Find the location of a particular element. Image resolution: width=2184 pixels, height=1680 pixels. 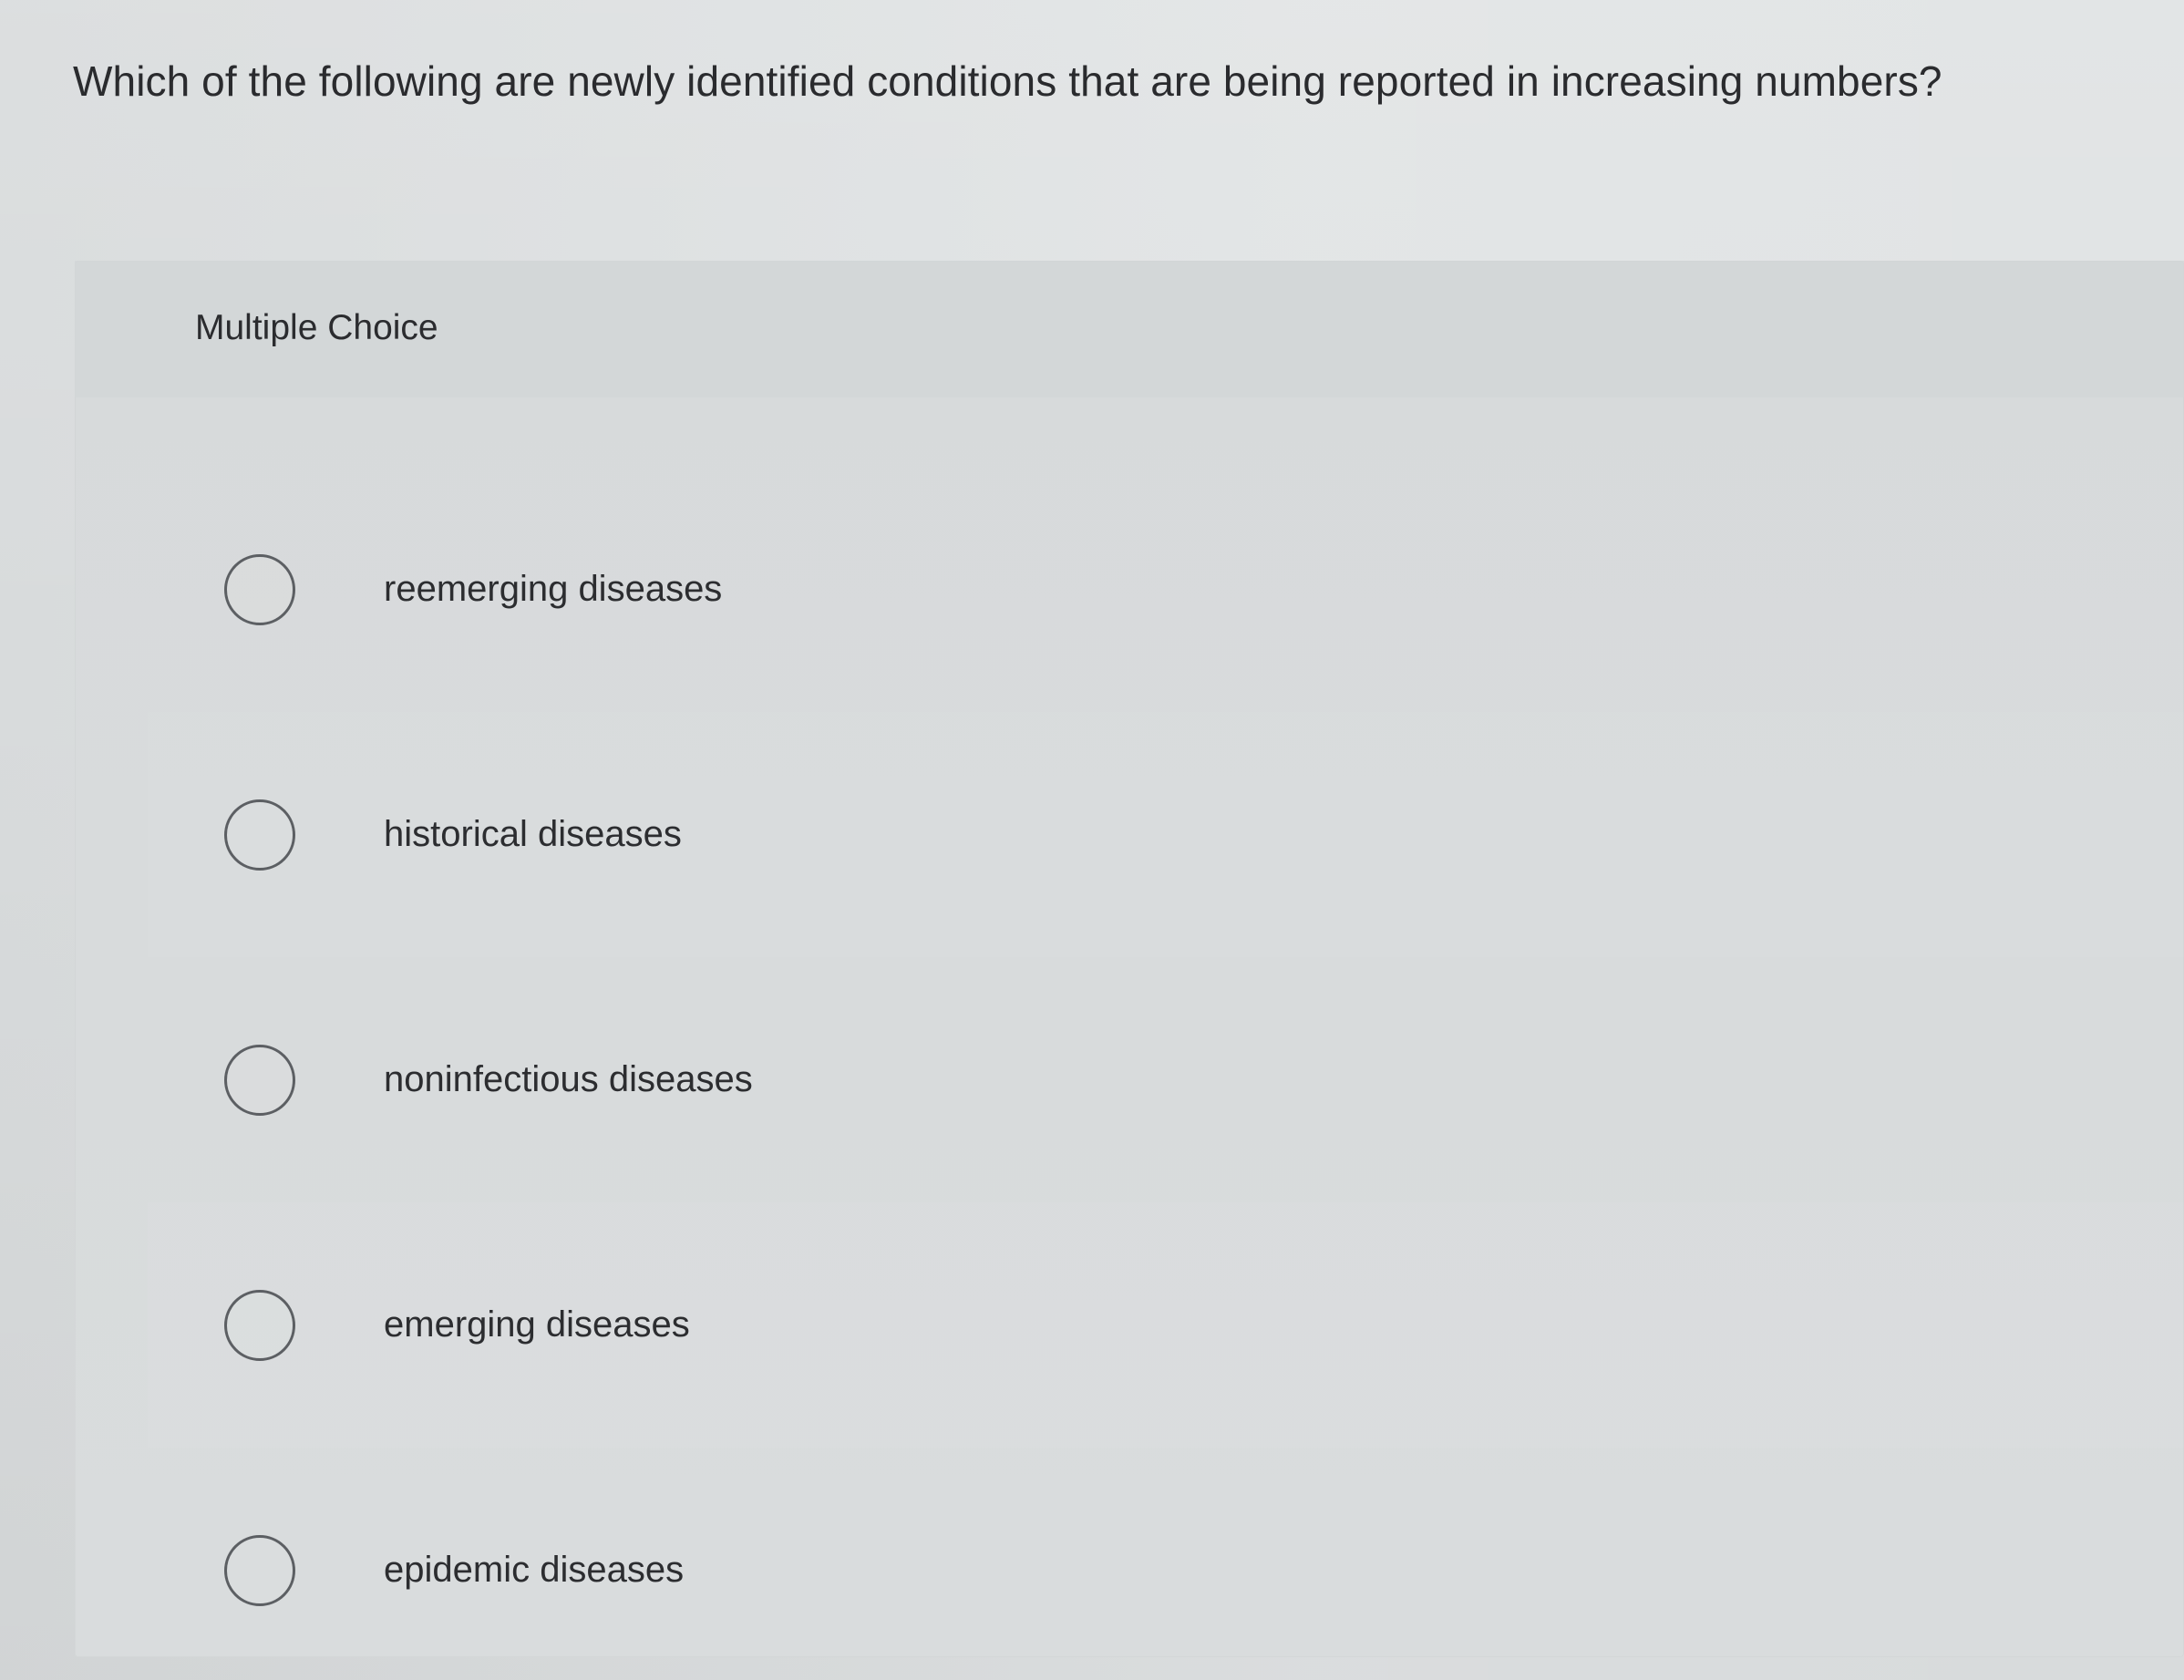

panel-header: Multiple Choice is located at coordinates (1129, 329).